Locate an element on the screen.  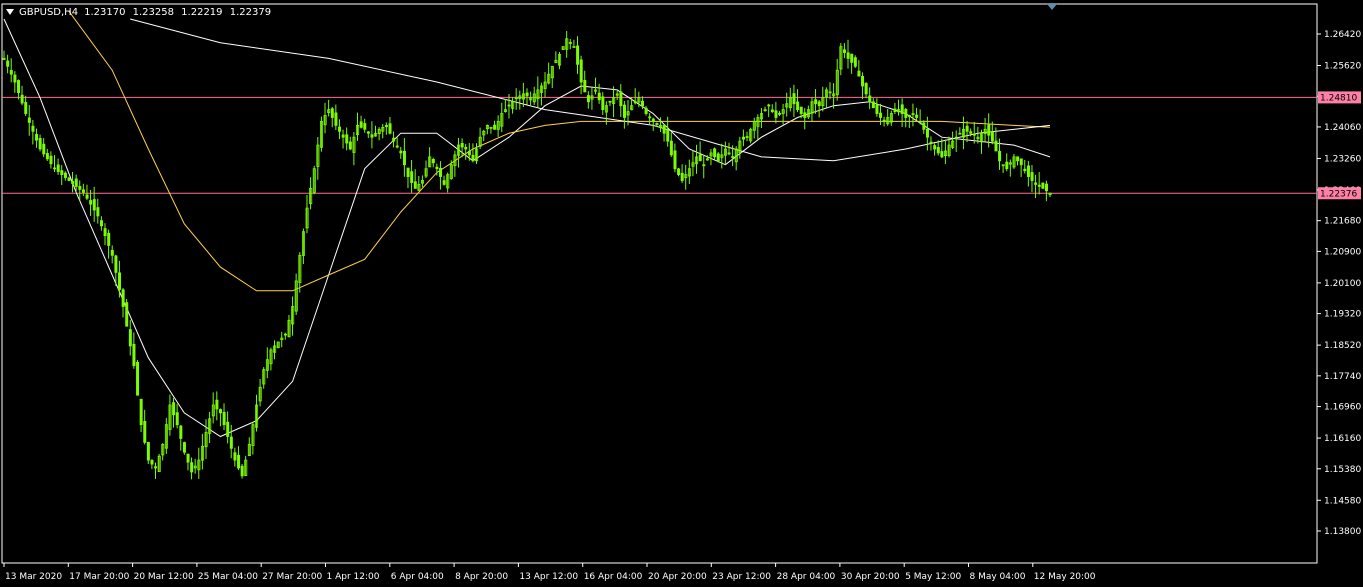
x-tick-label: 8 Apr 20:00 is located at coordinates (481, 577).